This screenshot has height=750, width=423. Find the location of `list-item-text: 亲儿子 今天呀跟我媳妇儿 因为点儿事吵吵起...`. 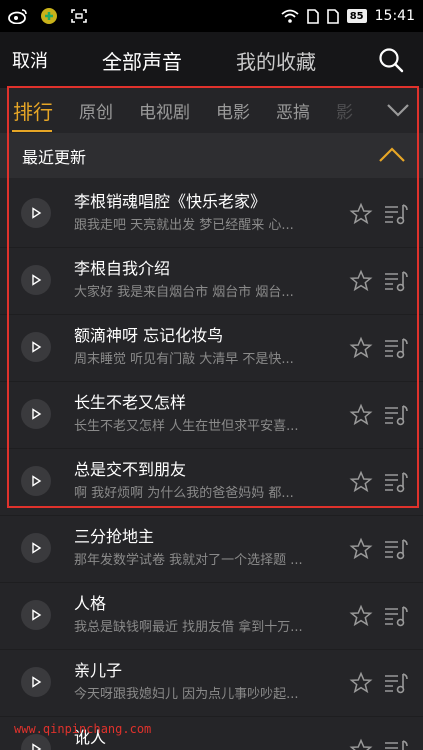

list-item-text: 亲儿子 今天呀跟我媳妇儿 因为点儿事吵吵起... is located at coordinates (192, 682).